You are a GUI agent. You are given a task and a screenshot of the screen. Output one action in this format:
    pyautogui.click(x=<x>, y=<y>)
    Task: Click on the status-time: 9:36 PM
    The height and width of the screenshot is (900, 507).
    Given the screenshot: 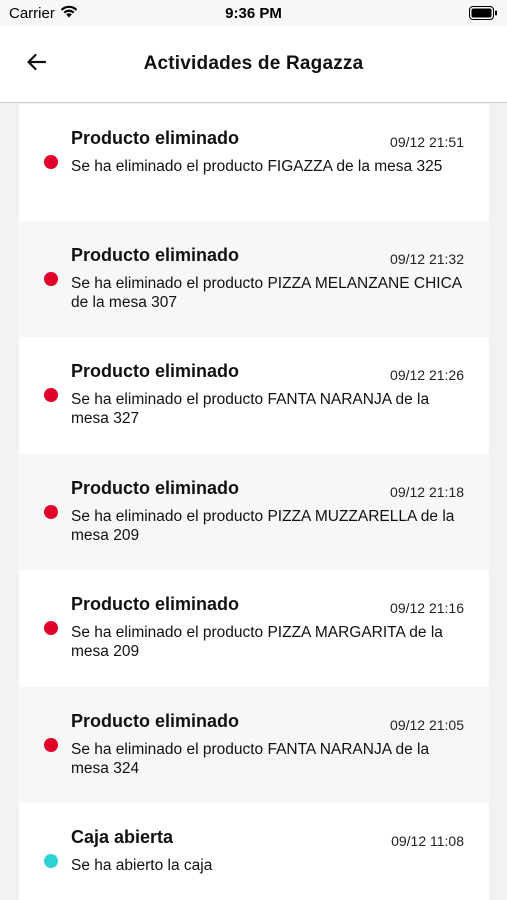 What is the action you would take?
    pyautogui.click(x=253, y=13)
    